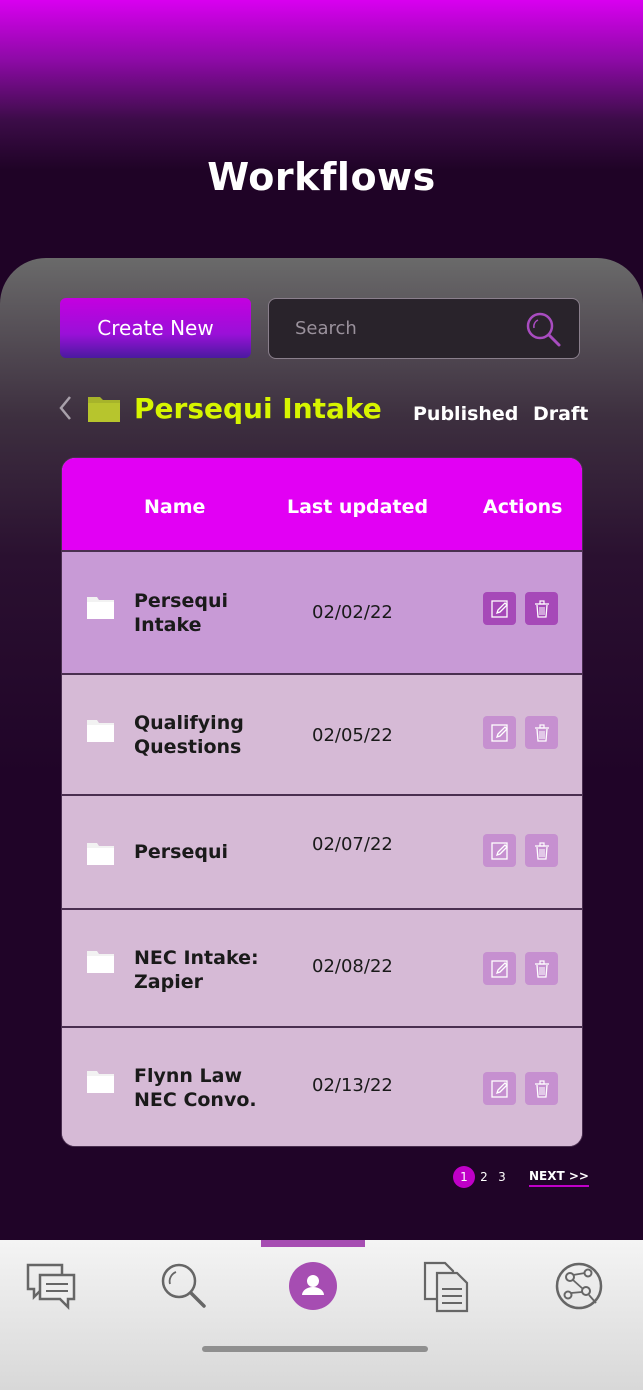  What do you see at coordinates (502, 1177) in the screenshot?
I see `page-3-button: 3` at bounding box center [502, 1177].